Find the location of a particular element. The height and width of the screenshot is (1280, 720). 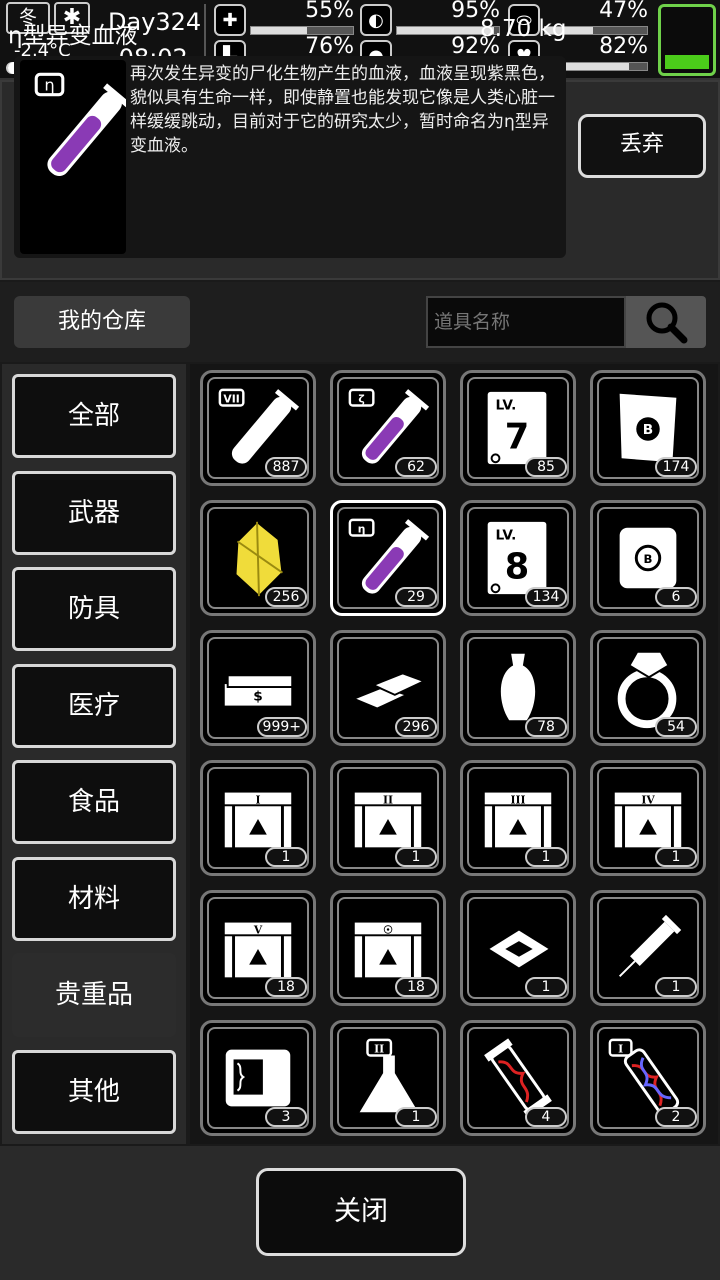

item-count: 999+ is located at coordinates (281, 727).